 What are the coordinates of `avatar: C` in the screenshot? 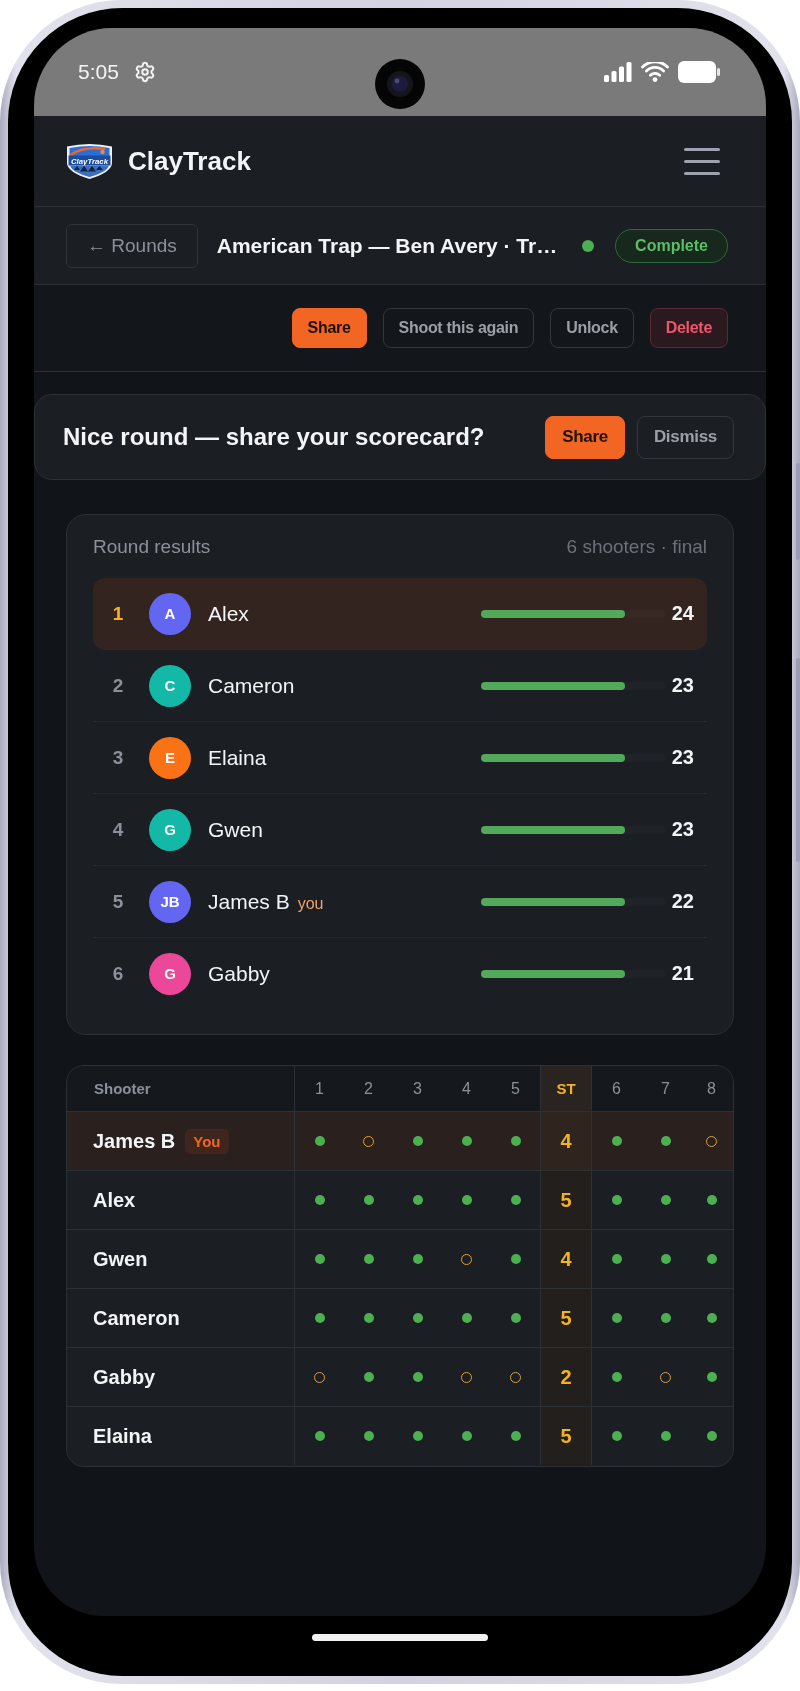 It's located at (170, 685).